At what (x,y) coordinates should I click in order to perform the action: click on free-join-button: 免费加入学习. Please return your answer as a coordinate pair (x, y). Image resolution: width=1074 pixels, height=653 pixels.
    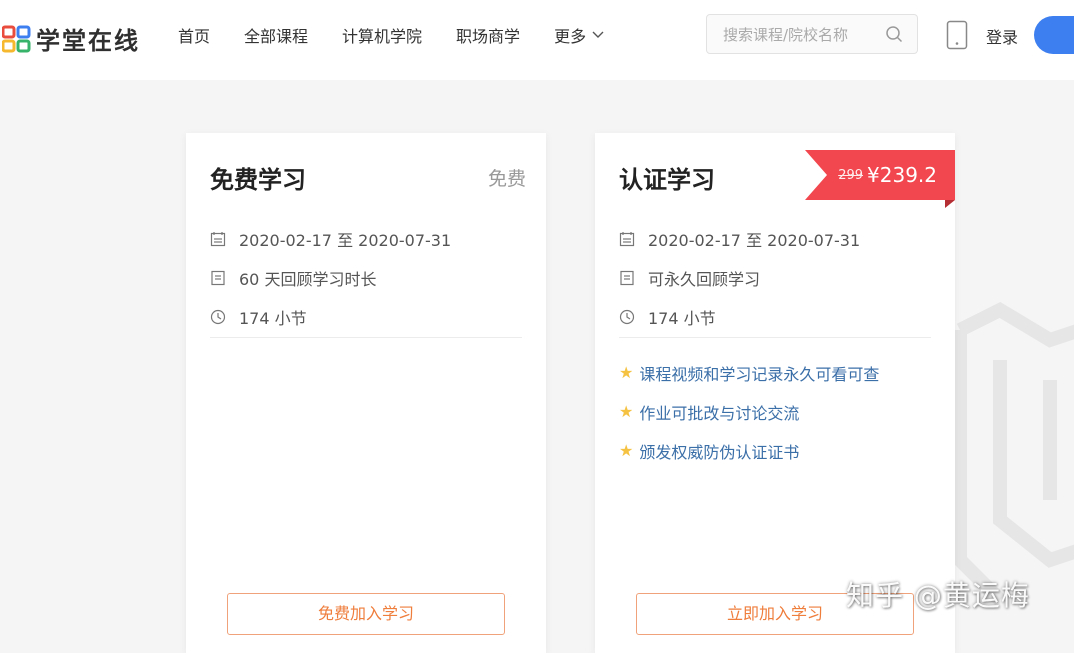
    Looking at the image, I should click on (366, 614).